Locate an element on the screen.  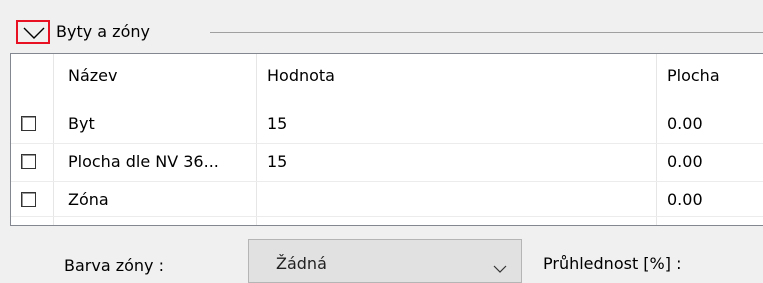
collapse-toggle-button is located at coordinates (33, 32).